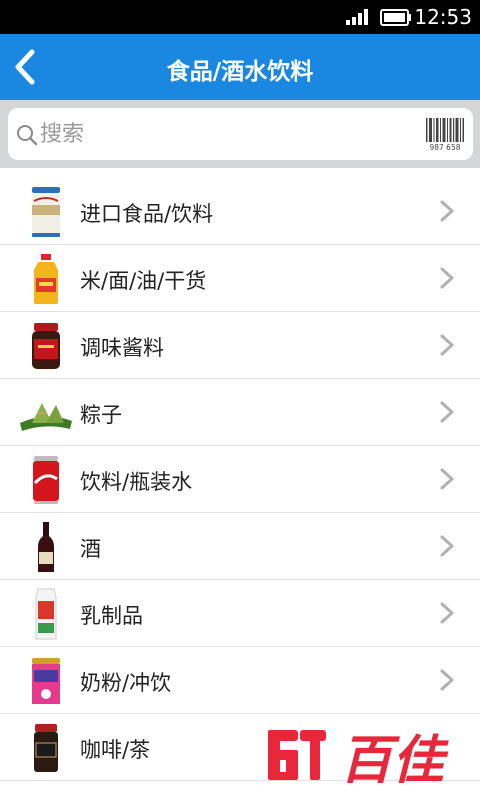  I want to click on milk-powder-can-icon, so click(46, 680).